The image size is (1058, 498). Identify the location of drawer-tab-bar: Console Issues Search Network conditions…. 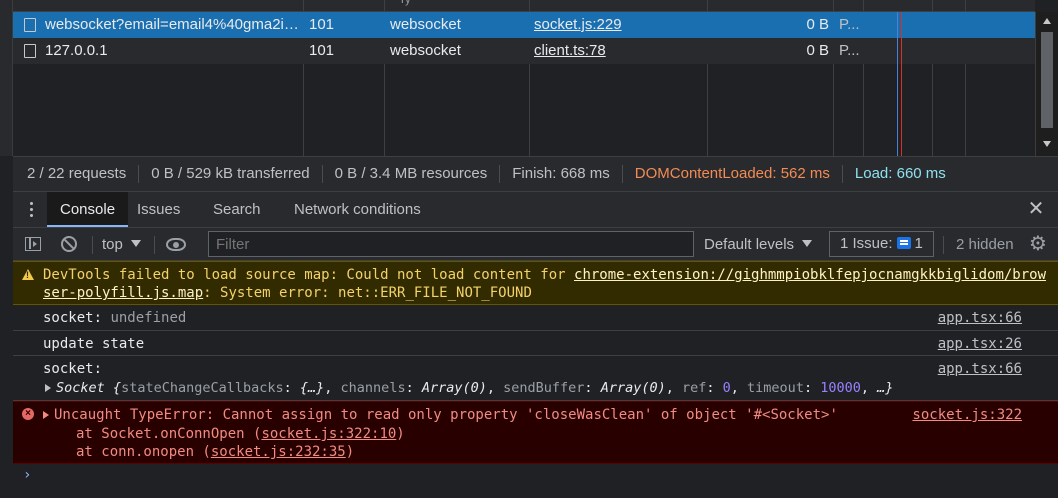
(535, 210).